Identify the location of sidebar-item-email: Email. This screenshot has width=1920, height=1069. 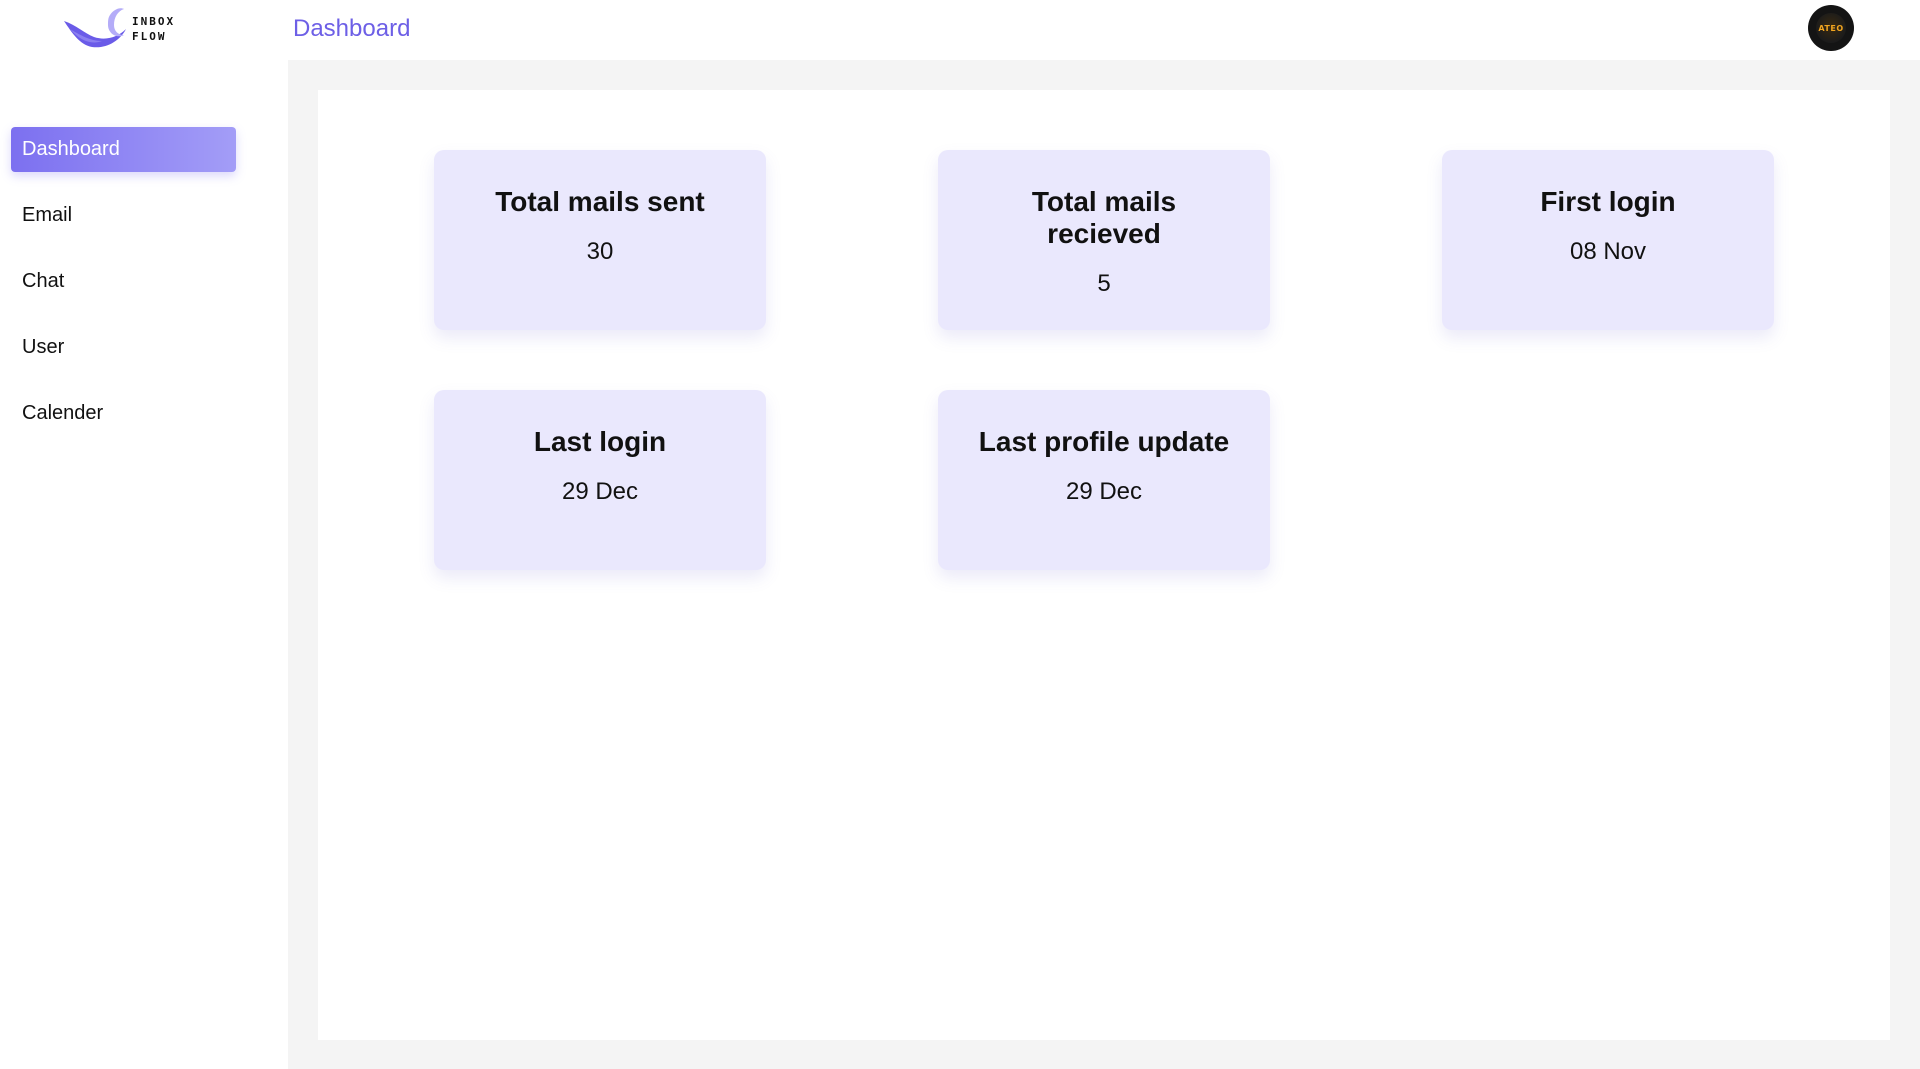
(123, 215).